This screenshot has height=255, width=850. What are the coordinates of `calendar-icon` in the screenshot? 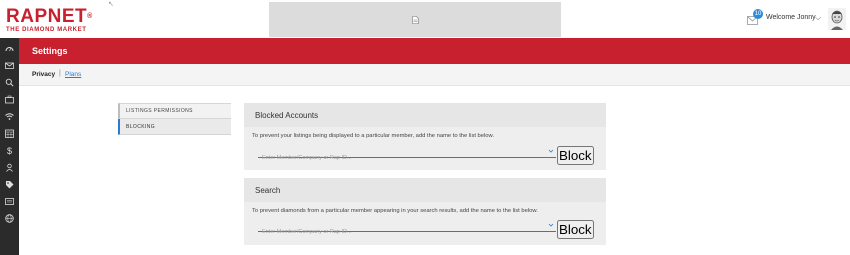 It's located at (9, 133).